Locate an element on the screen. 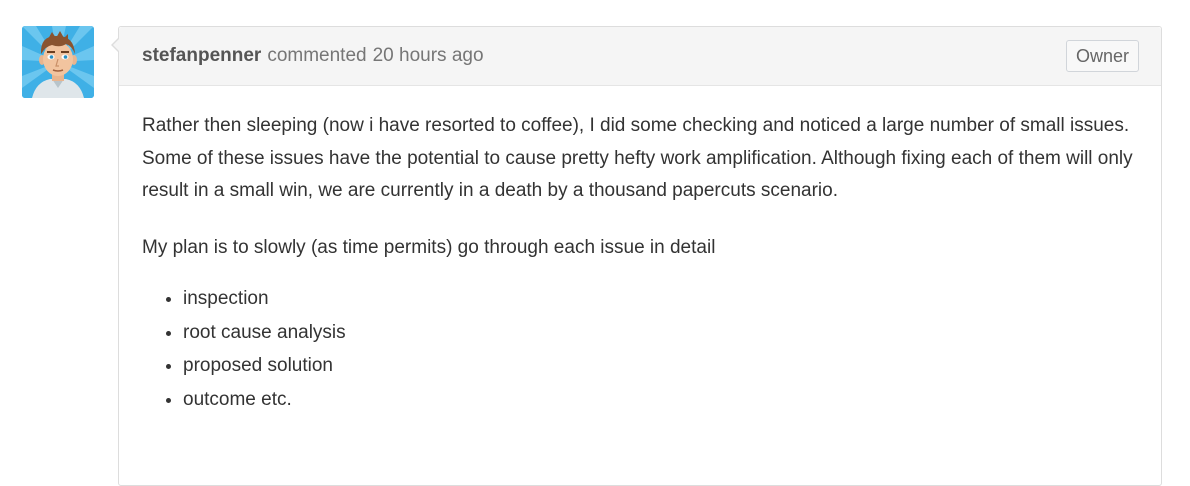 The width and height of the screenshot is (1190, 486). owner-badge: Owner is located at coordinates (1102, 56).